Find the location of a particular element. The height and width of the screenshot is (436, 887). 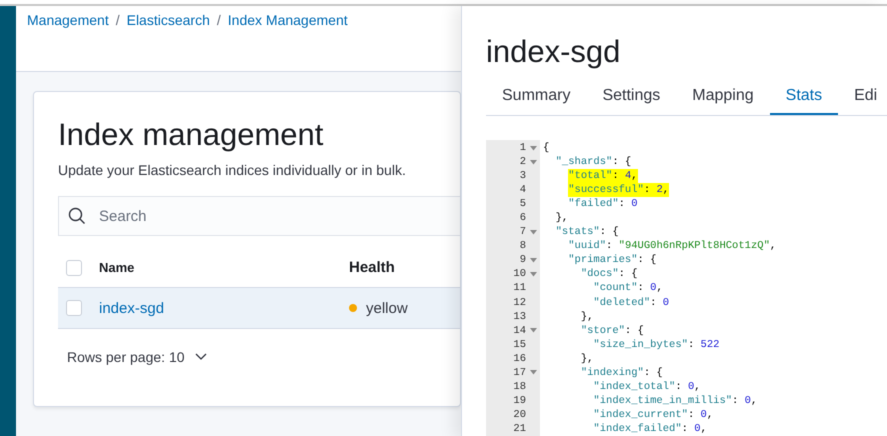

code-line: { is located at coordinates (546, 148).